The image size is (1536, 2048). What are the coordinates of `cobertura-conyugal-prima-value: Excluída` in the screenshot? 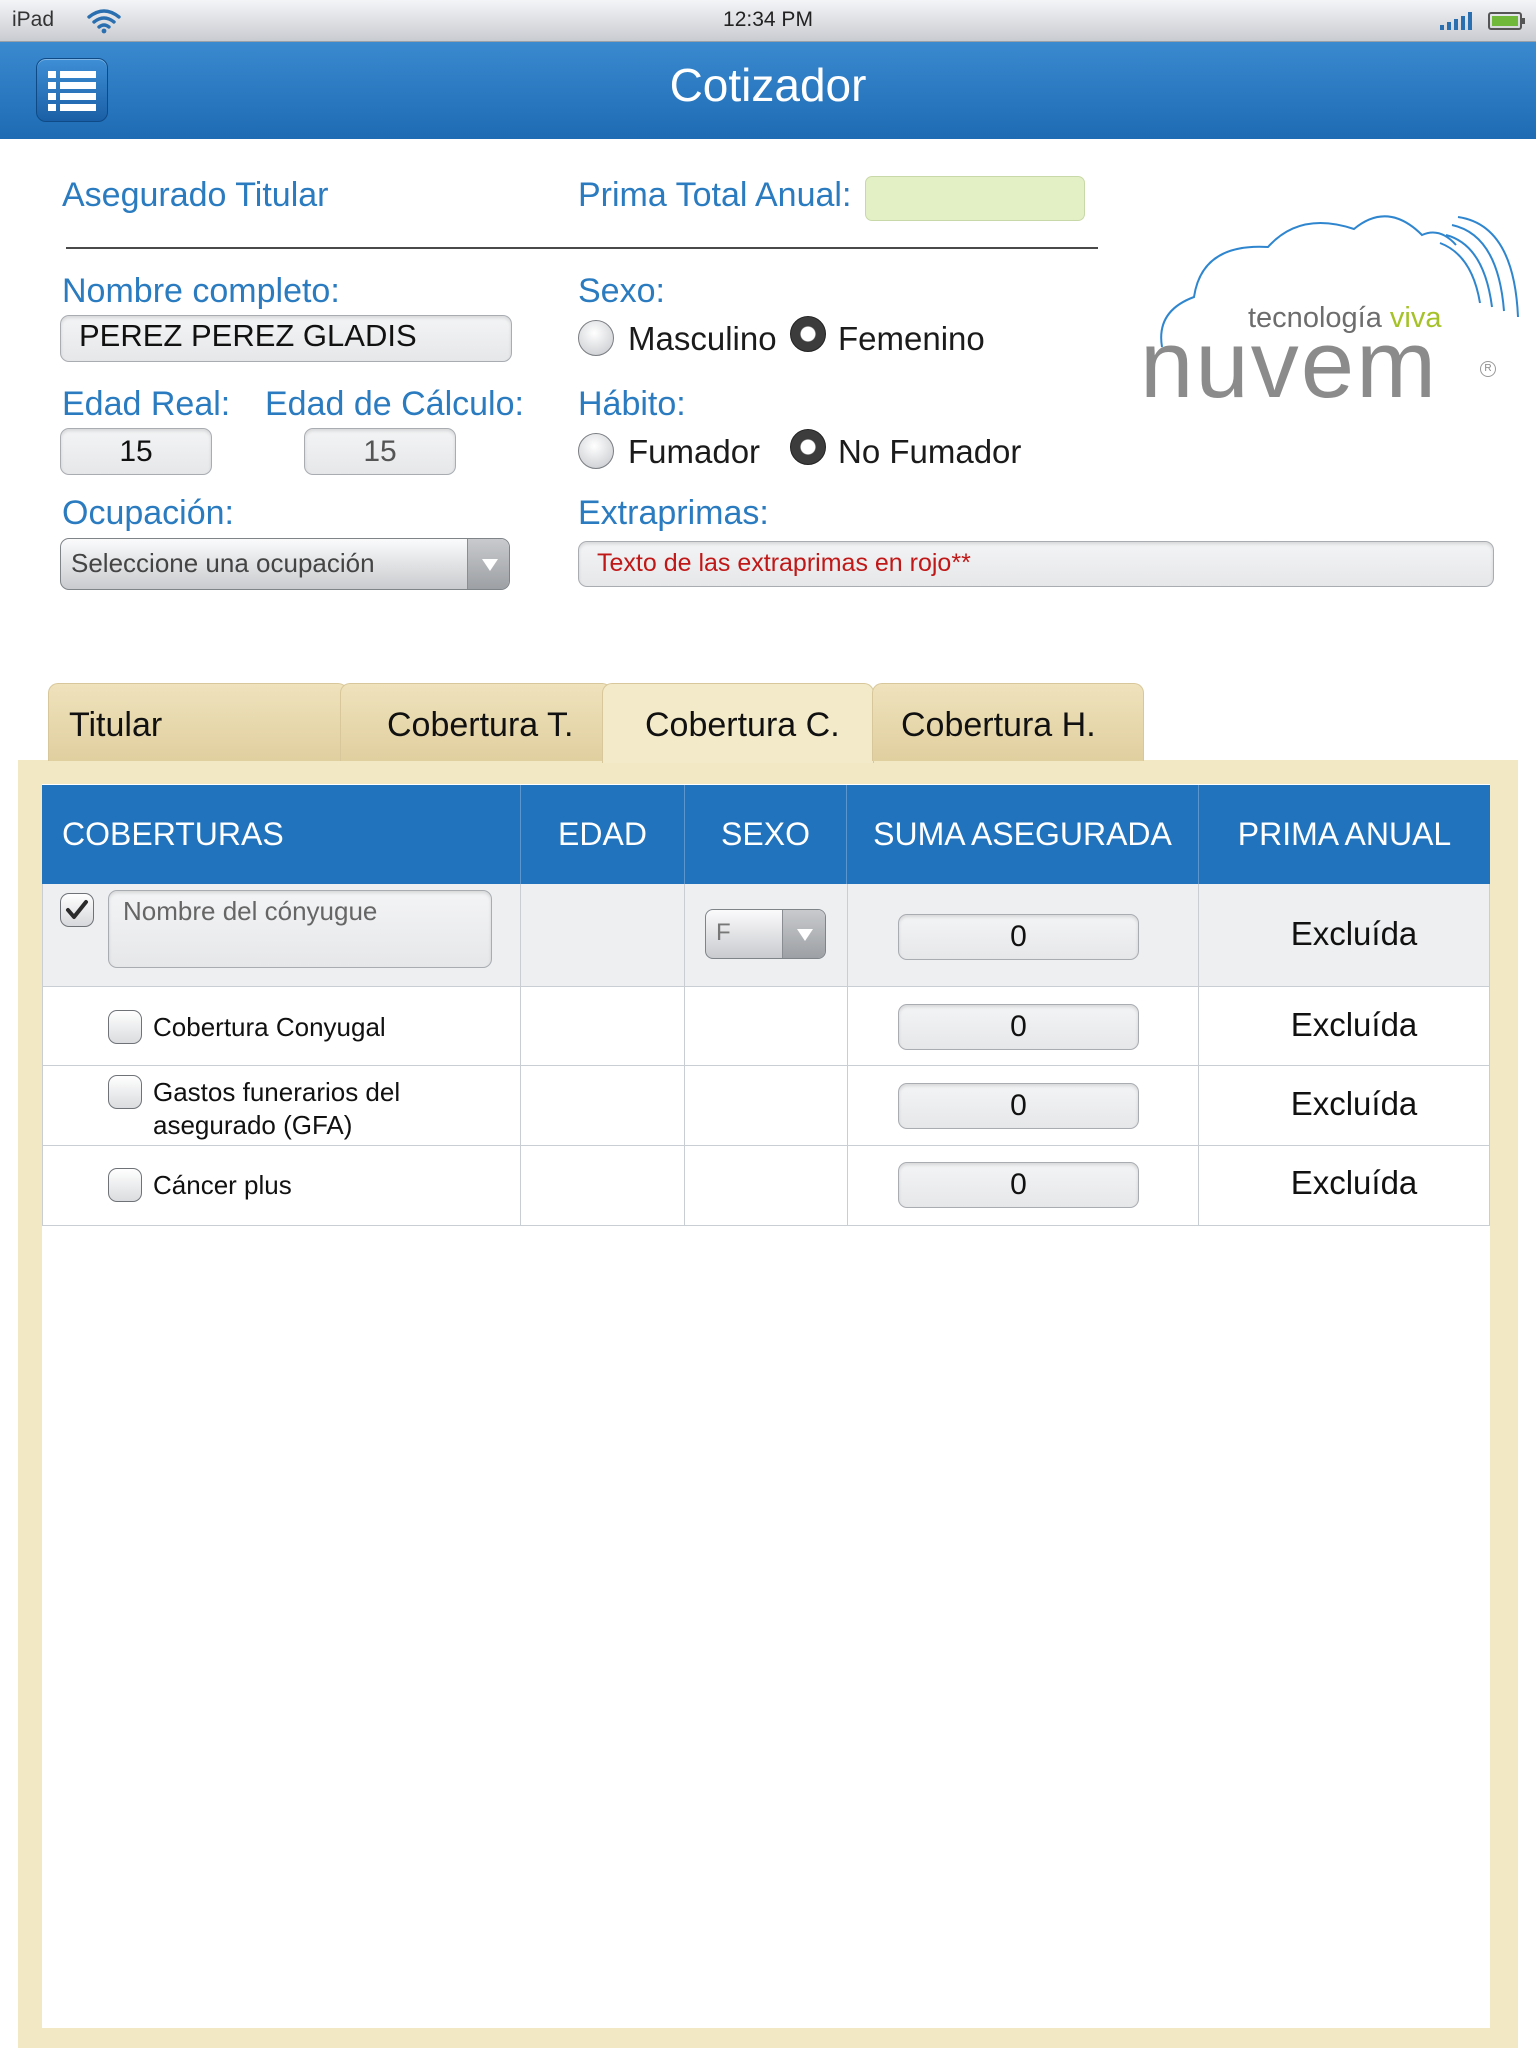 It's located at (1354, 1024).